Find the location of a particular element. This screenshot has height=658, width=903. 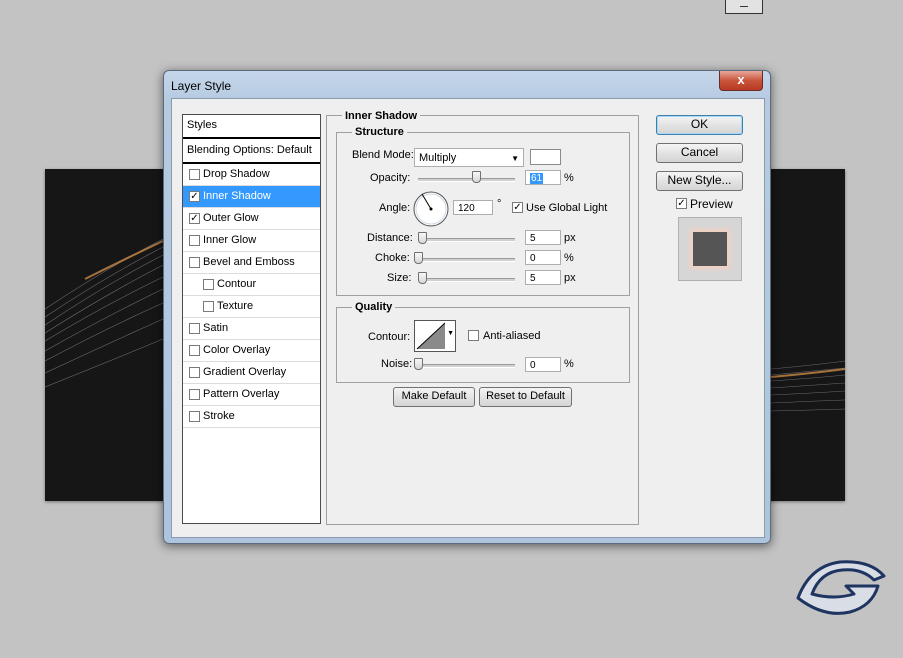

contour-chevron-down-icon: ▼ is located at coordinates (450, 333).